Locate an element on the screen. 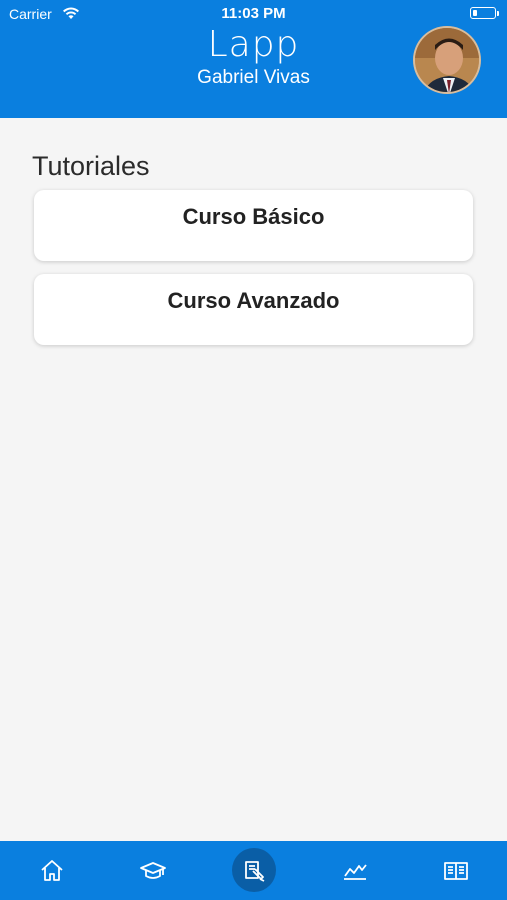 This screenshot has height=900, width=507. tutorial-icon is located at coordinates (255, 871).